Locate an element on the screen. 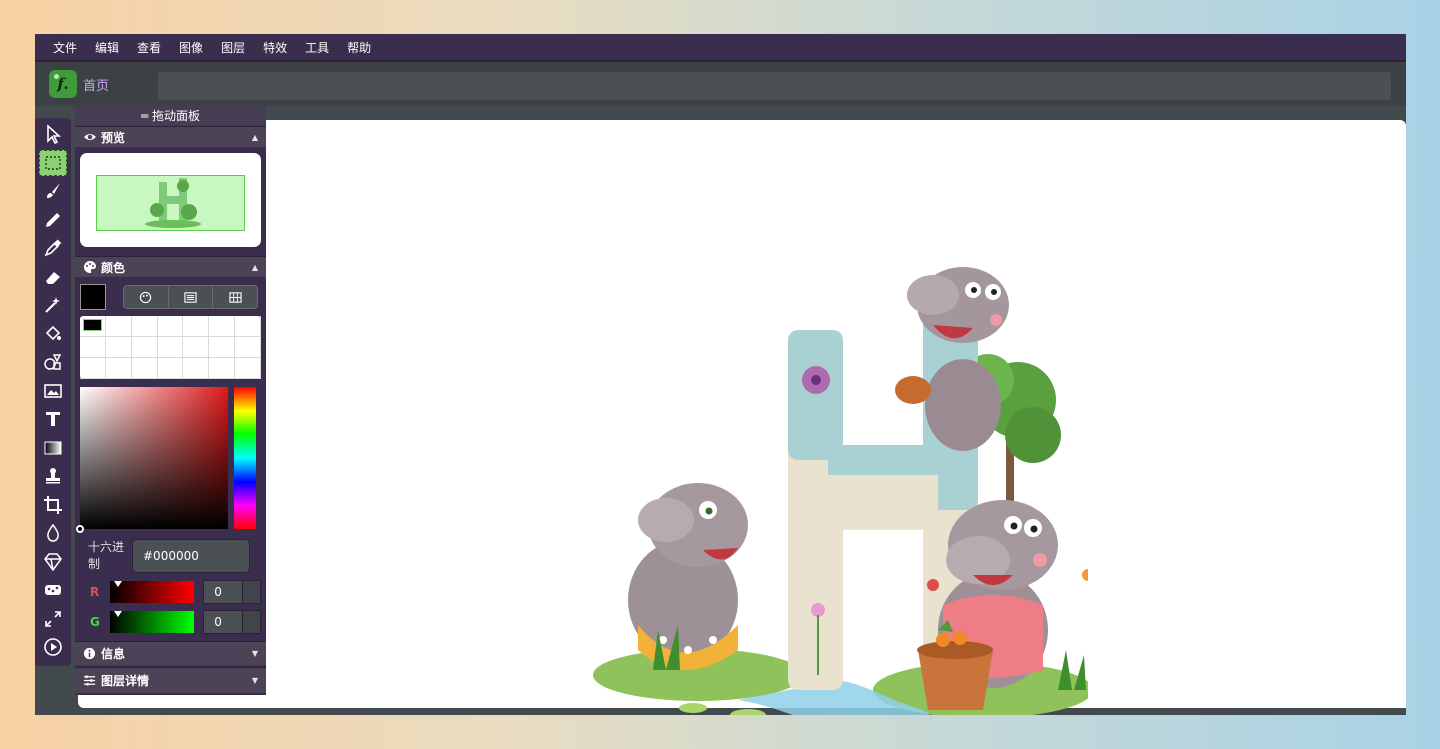  layer-details-section-header: 图层详情 ▼ is located at coordinates (170, 680).